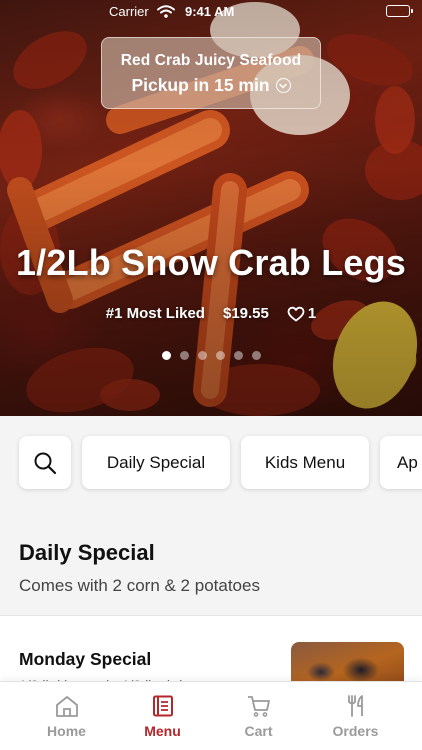 This screenshot has width=422, height=750. I want to click on carousel-indicator, so click(211, 355).